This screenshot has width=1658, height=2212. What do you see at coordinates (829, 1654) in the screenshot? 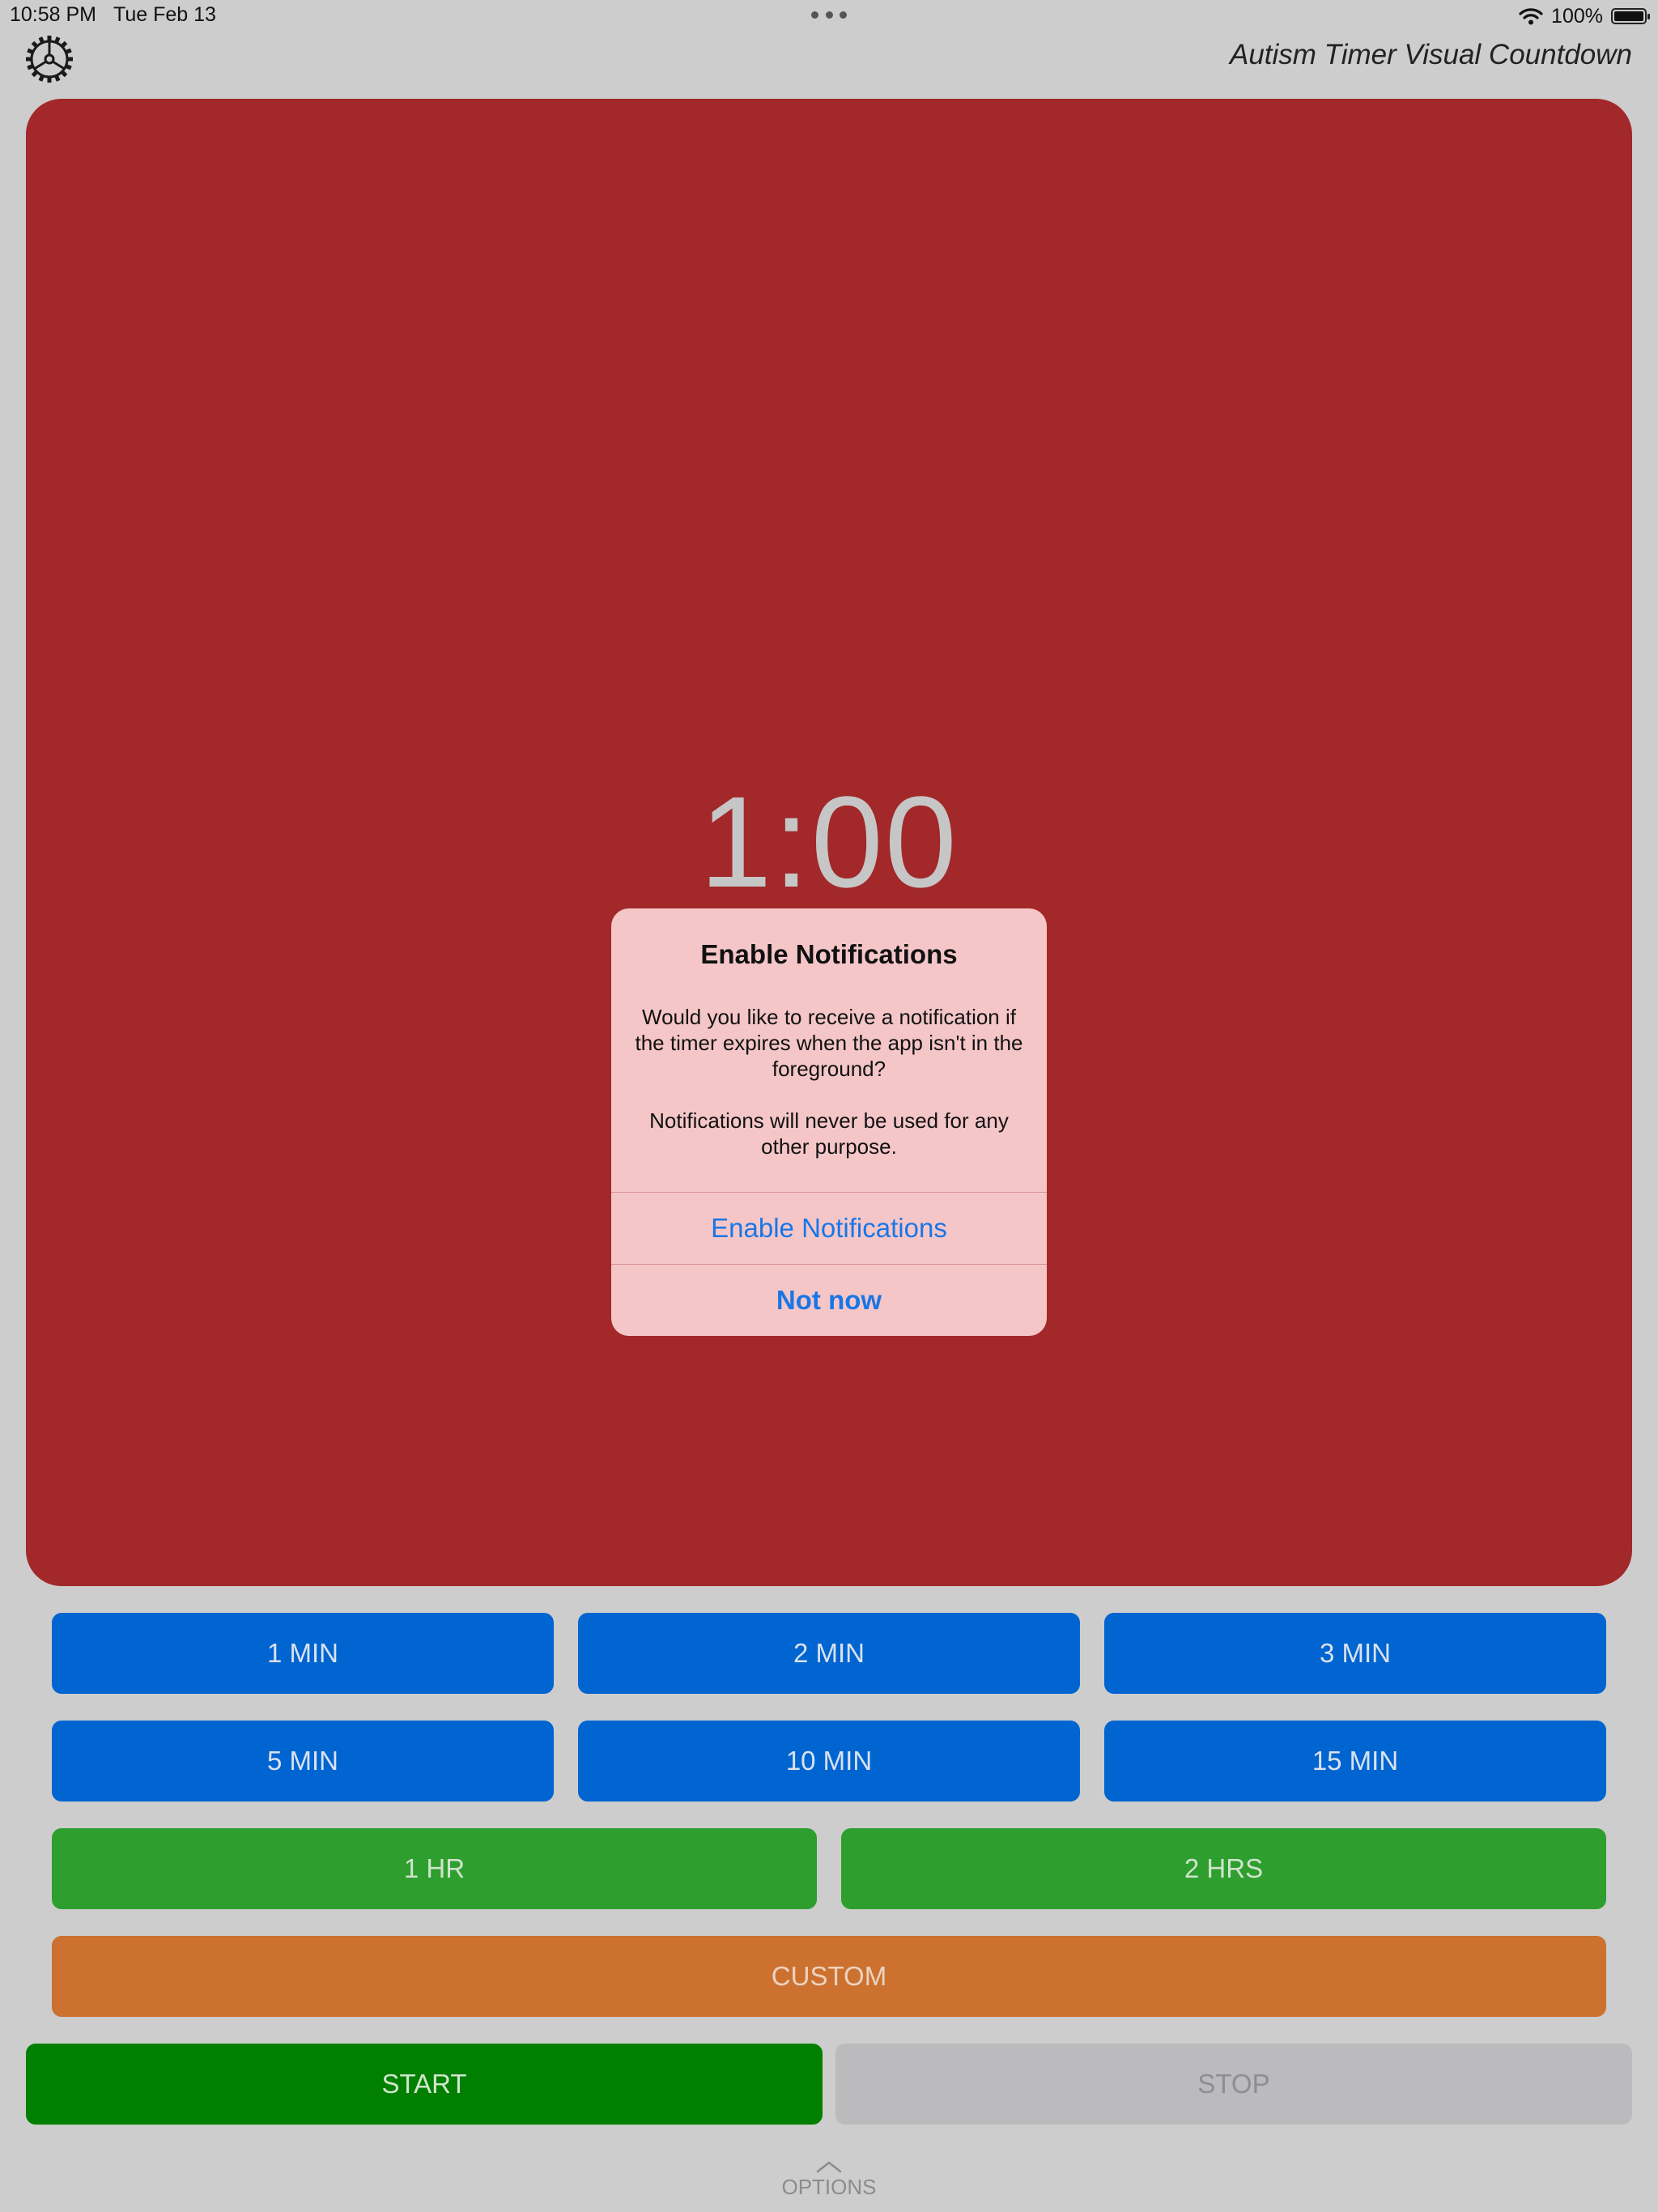
I see `preset-2-min-button: 2 MIN` at bounding box center [829, 1654].